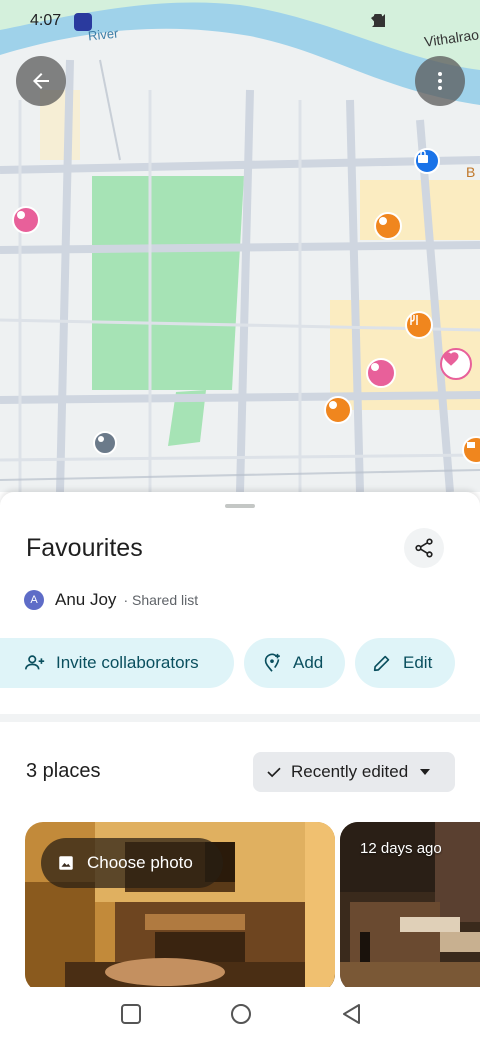 Image resolution: width=480 pixels, height=1041 pixels. I want to click on invite-collaborators-button: Invite collaborators, so click(117, 663).